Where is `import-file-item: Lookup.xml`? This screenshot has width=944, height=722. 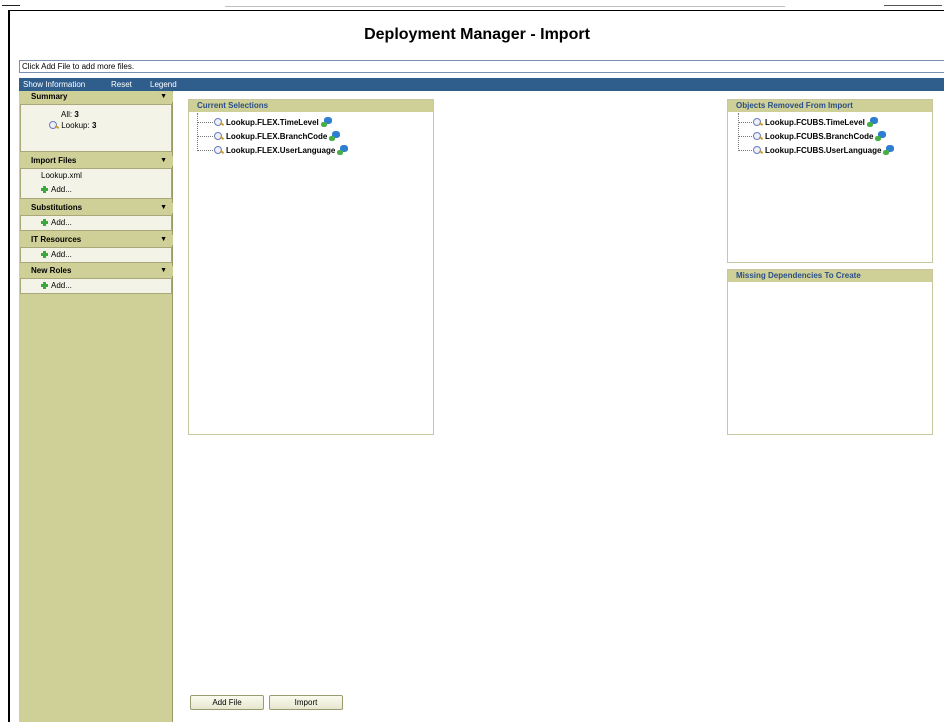
import-file-item: Lookup.xml is located at coordinates (91, 176).